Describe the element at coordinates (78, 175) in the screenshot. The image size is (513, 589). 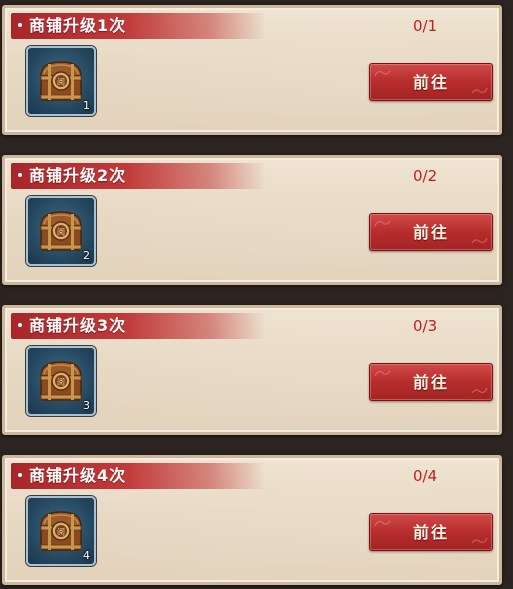
I see `task-title: 商铺升级2次` at that location.